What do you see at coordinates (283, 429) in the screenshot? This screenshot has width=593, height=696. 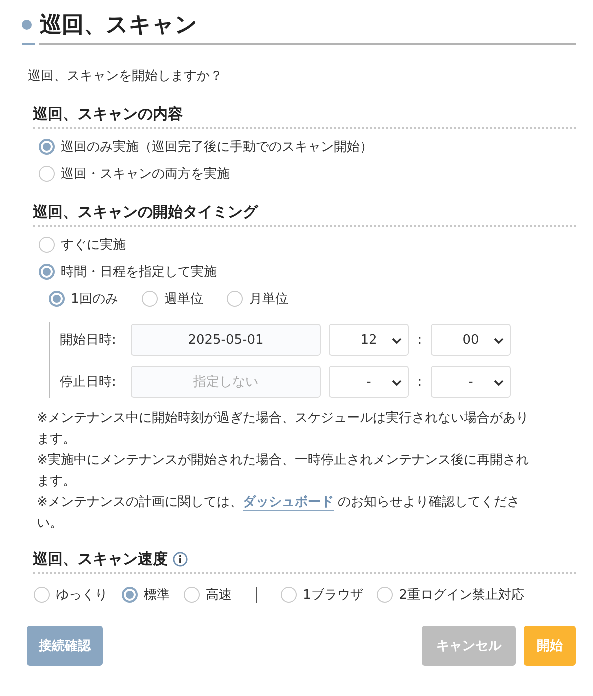 I see `note-text: ※メンテナンス中に開始時刻が過ぎた場合、スケジュールは実行されない場合があります。` at bounding box center [283, 429].